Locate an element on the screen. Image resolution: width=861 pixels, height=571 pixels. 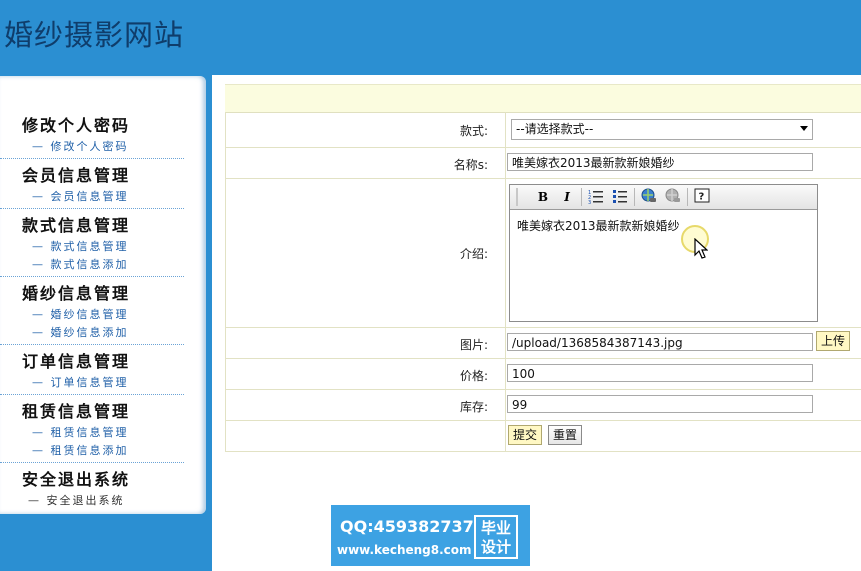
watermark-badge: 毕业 设计 is located at coordinates (496, 537).